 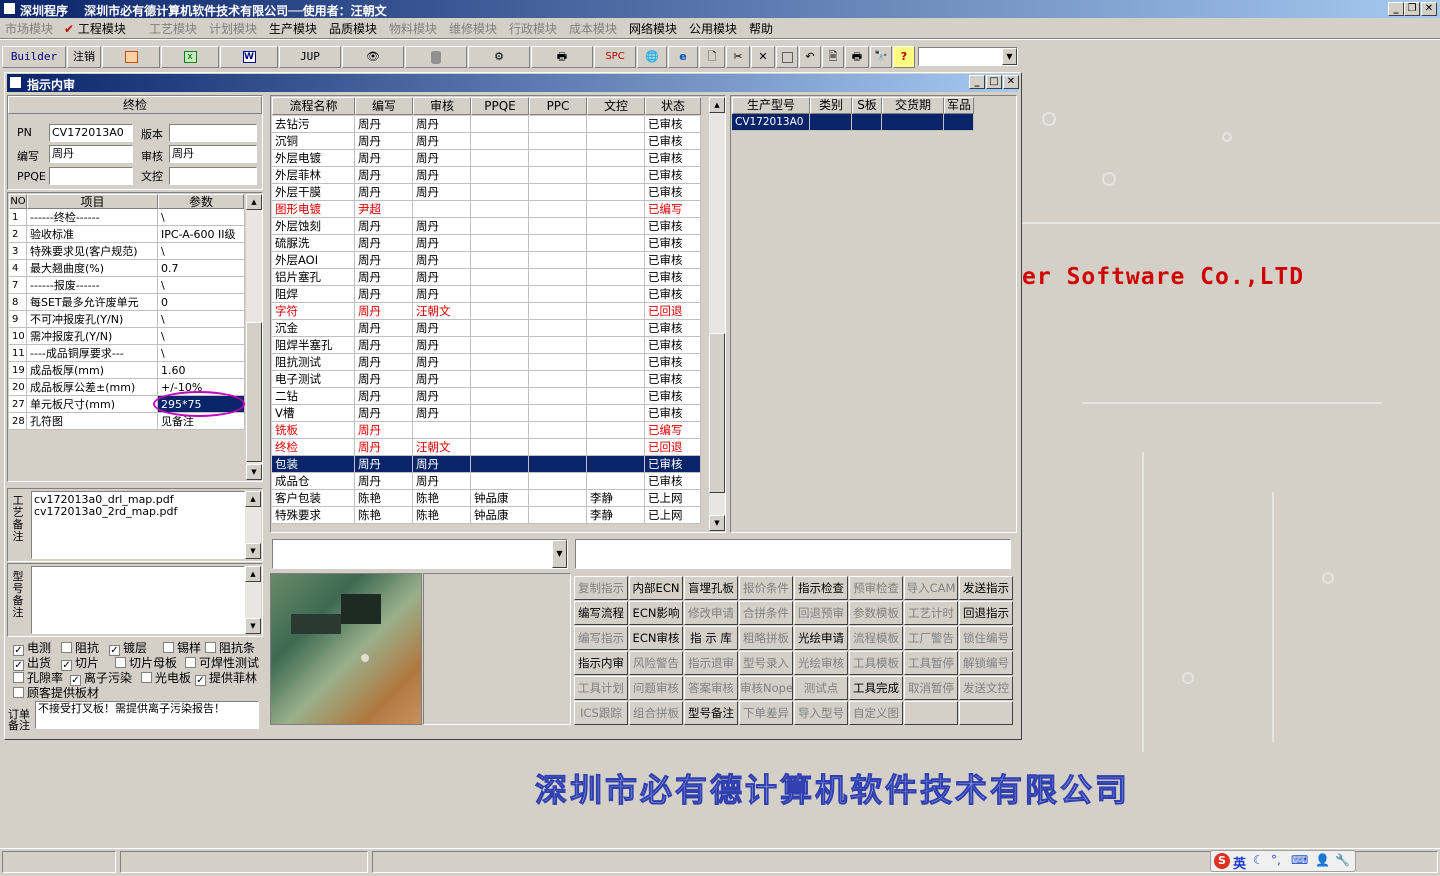 What do you see at coordinates (95, 28) in the screenshot?
I see `menu-engineering: ✔ 工程模块` at bounding box center [95, 28].